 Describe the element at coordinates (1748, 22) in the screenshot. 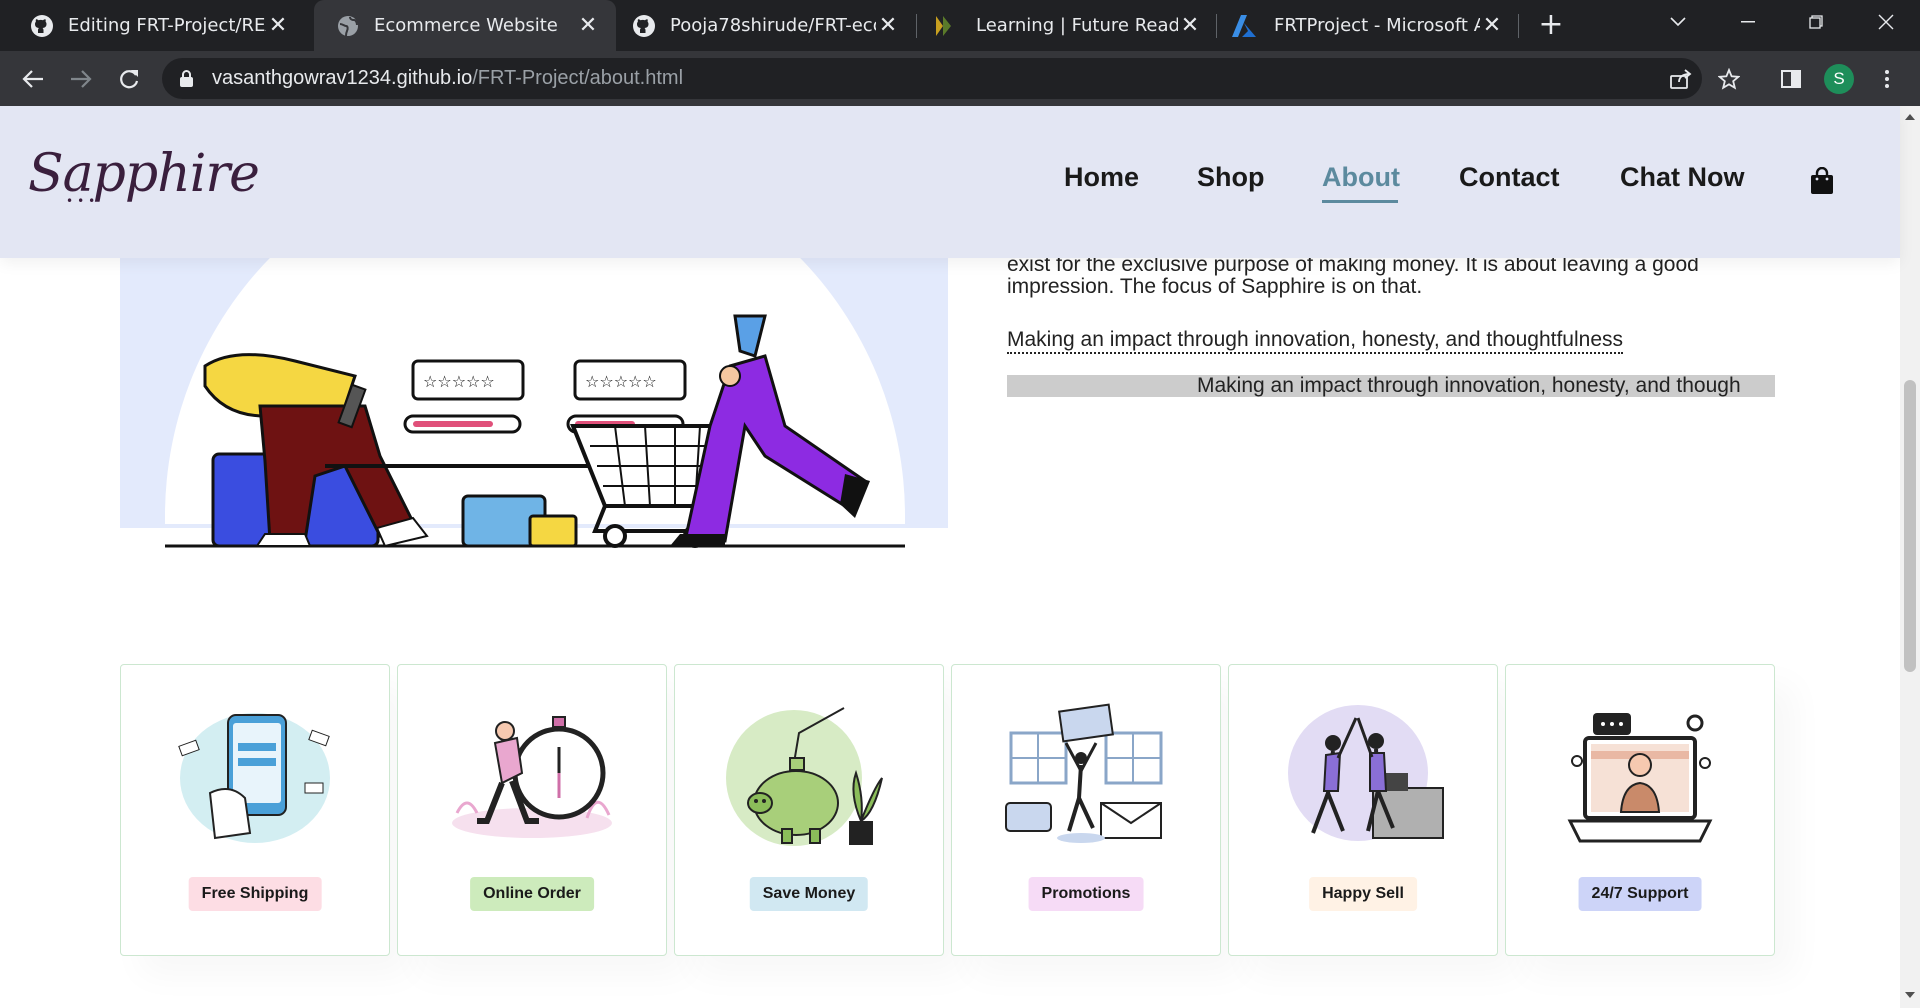

I see `minimize-icon` at that location.